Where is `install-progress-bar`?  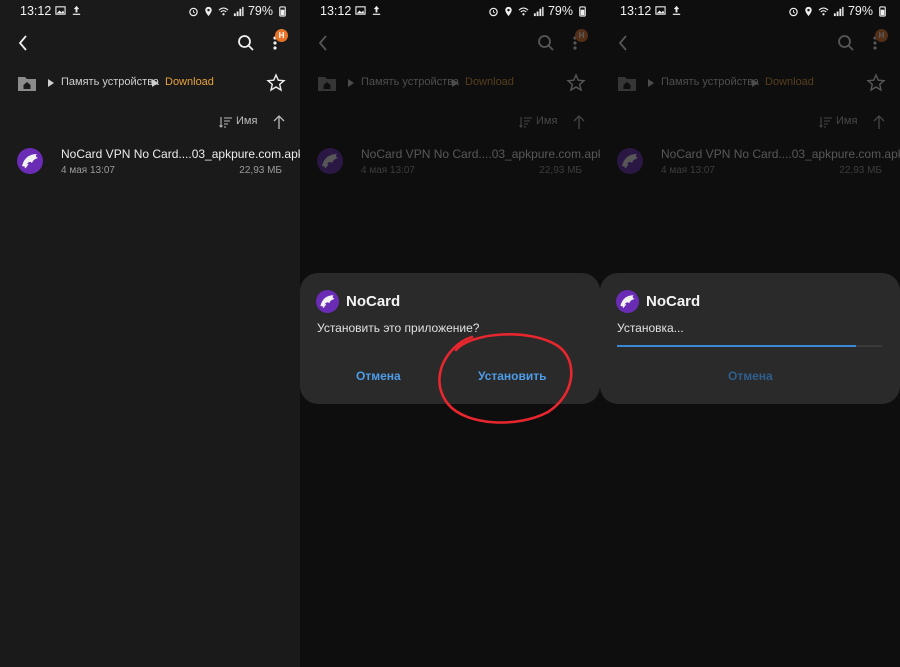 install-progress-bar is located at coordinates (749, 346).